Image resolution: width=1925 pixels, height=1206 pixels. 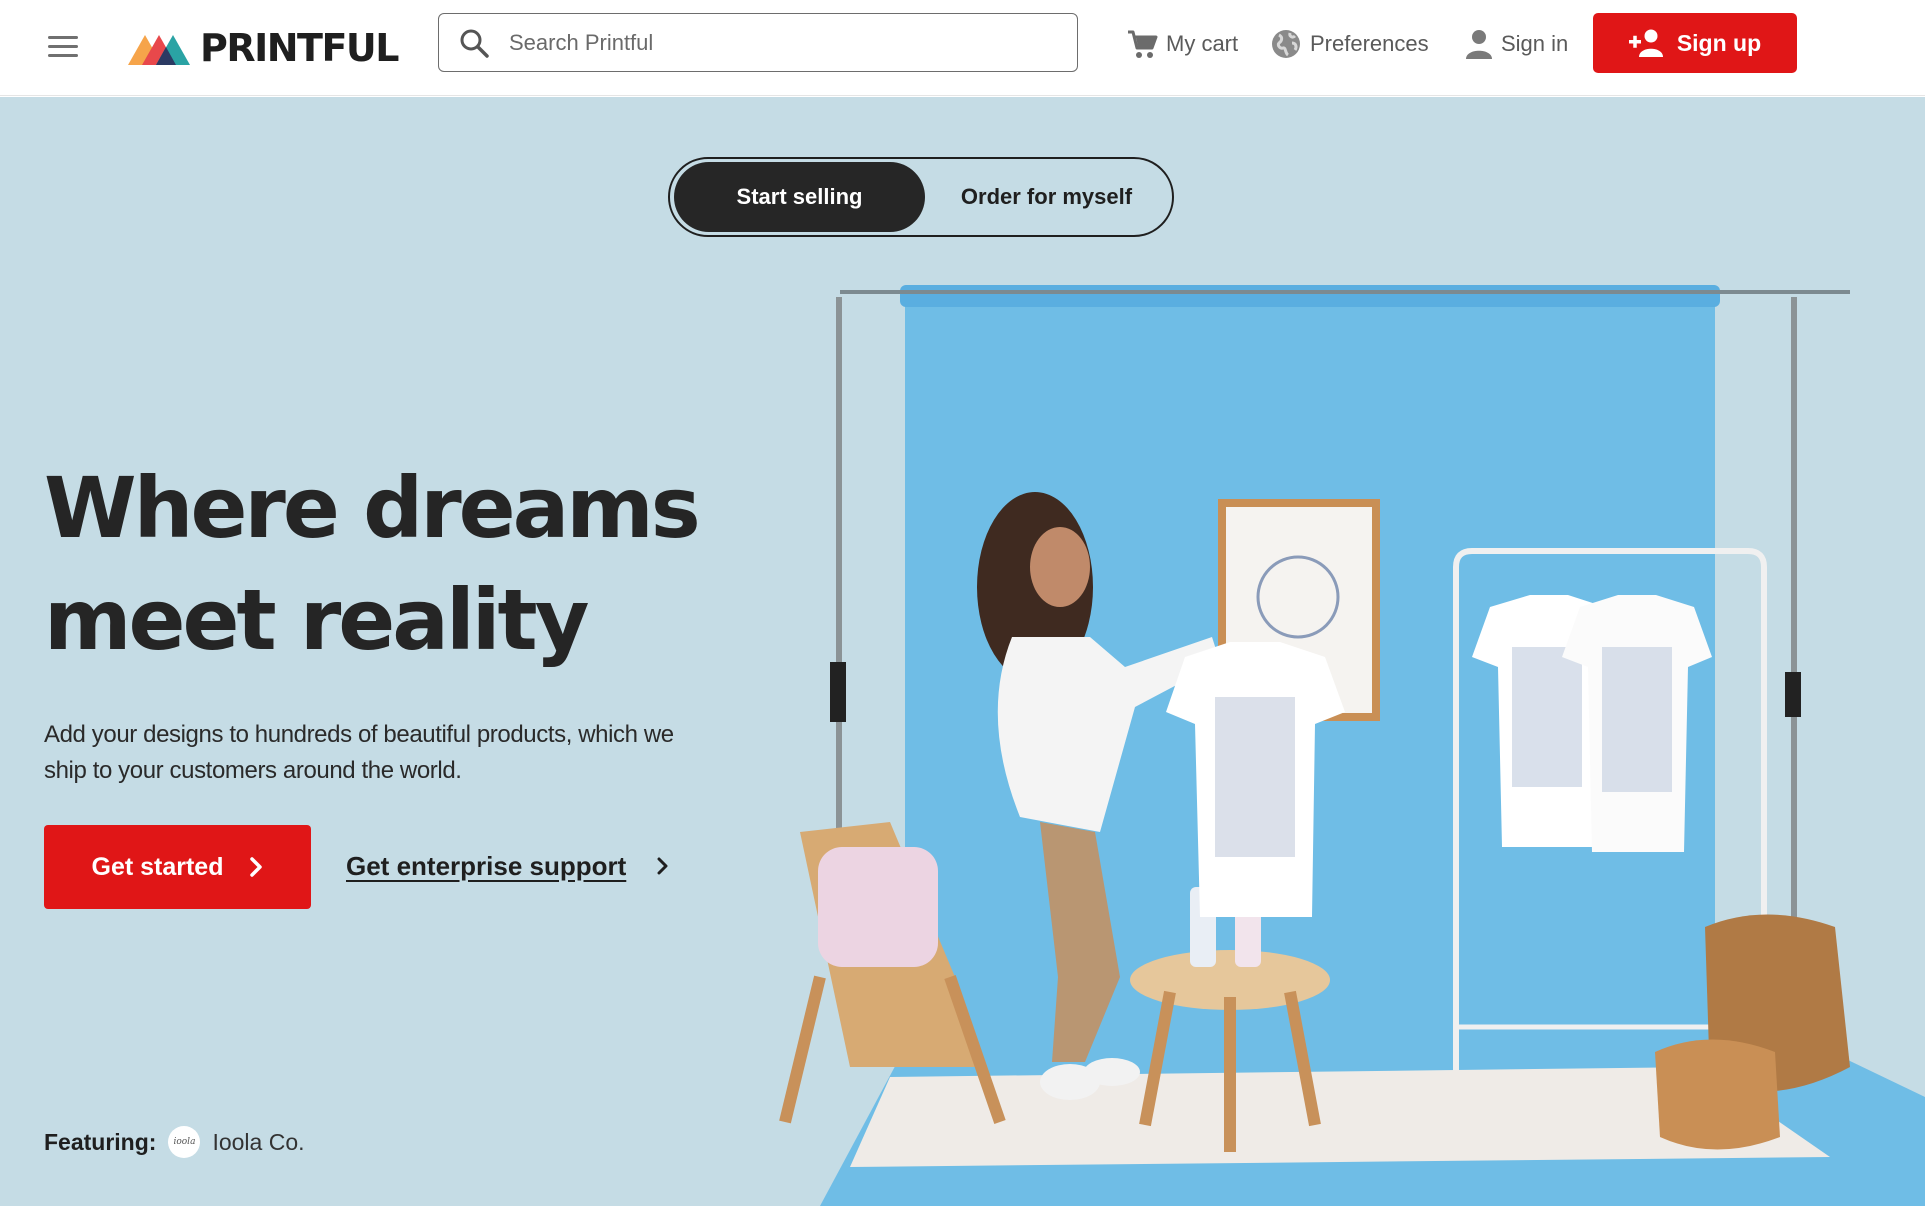 What do you see at coordinates (474, 43) in the screenshot?
I see `search-icon` at bounding box center [474, 43].